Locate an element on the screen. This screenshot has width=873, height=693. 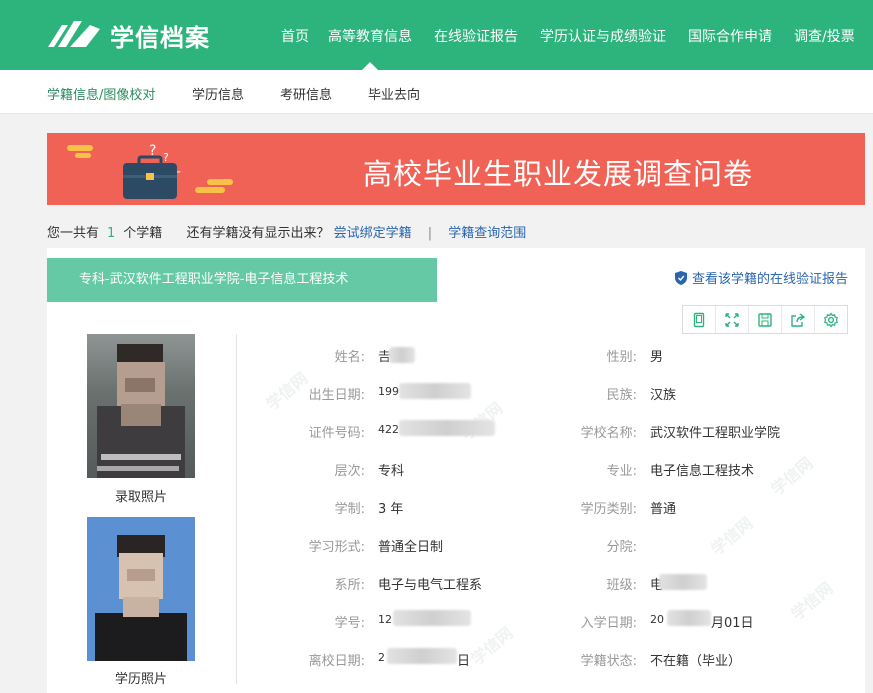
field-value-study-mode: 普通全日制 is located at coordinates (411, 547).